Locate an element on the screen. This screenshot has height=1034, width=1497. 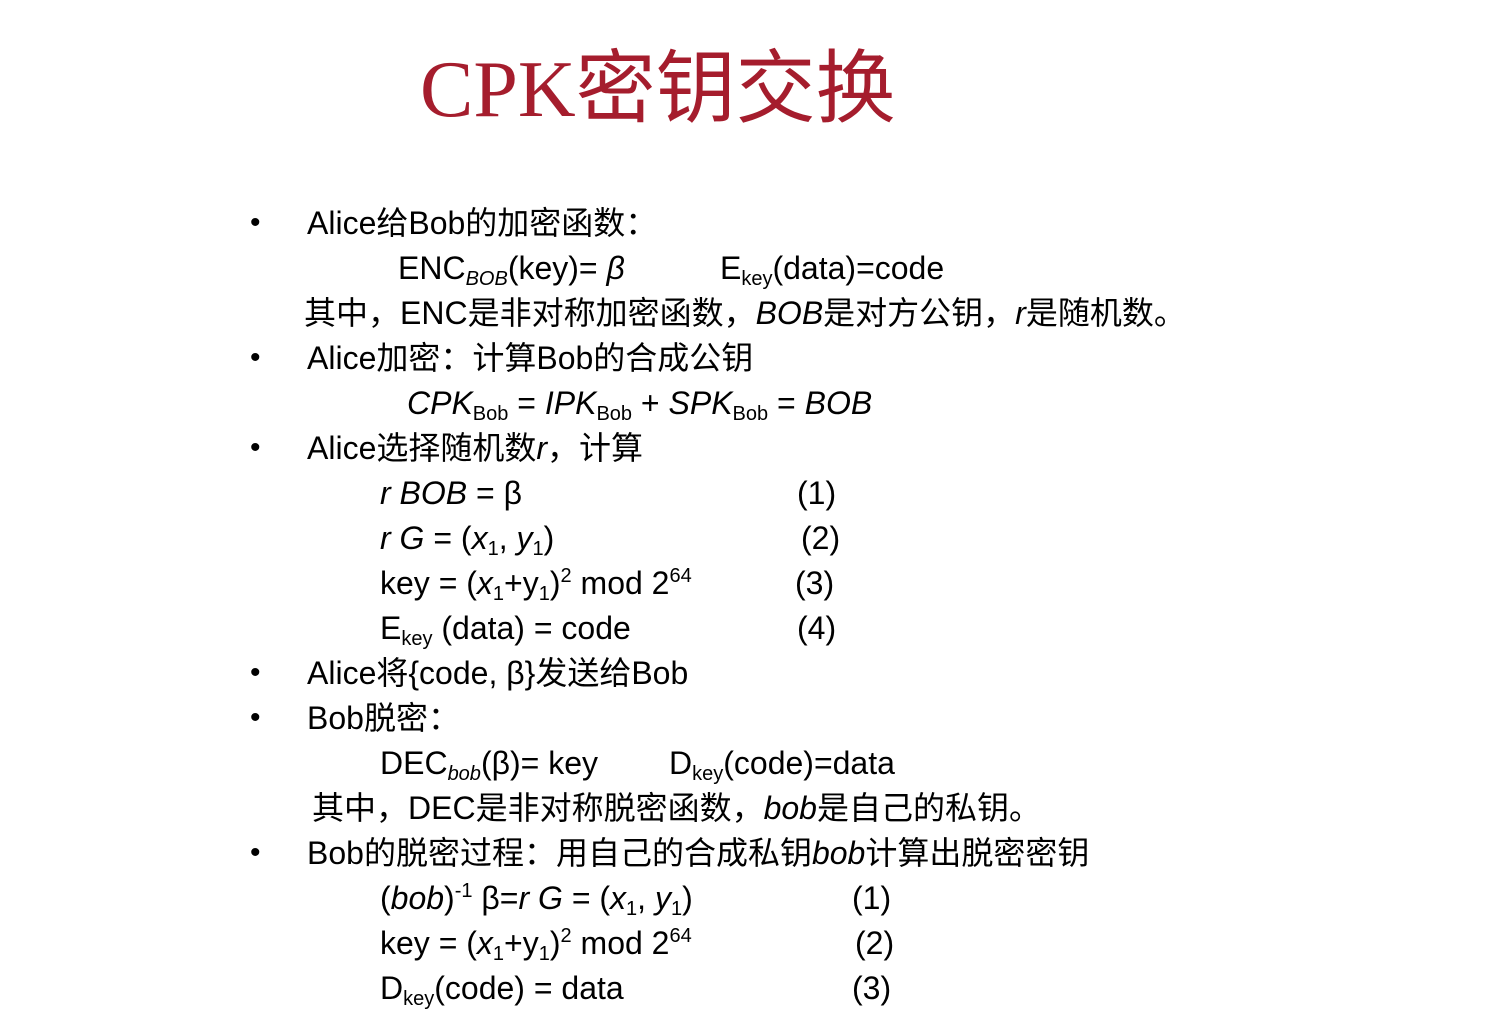
note-1: 其中，ENC是非对称加密函数，BOB是对方公钥，r是随机数。 is located at coordinates (745, 313).